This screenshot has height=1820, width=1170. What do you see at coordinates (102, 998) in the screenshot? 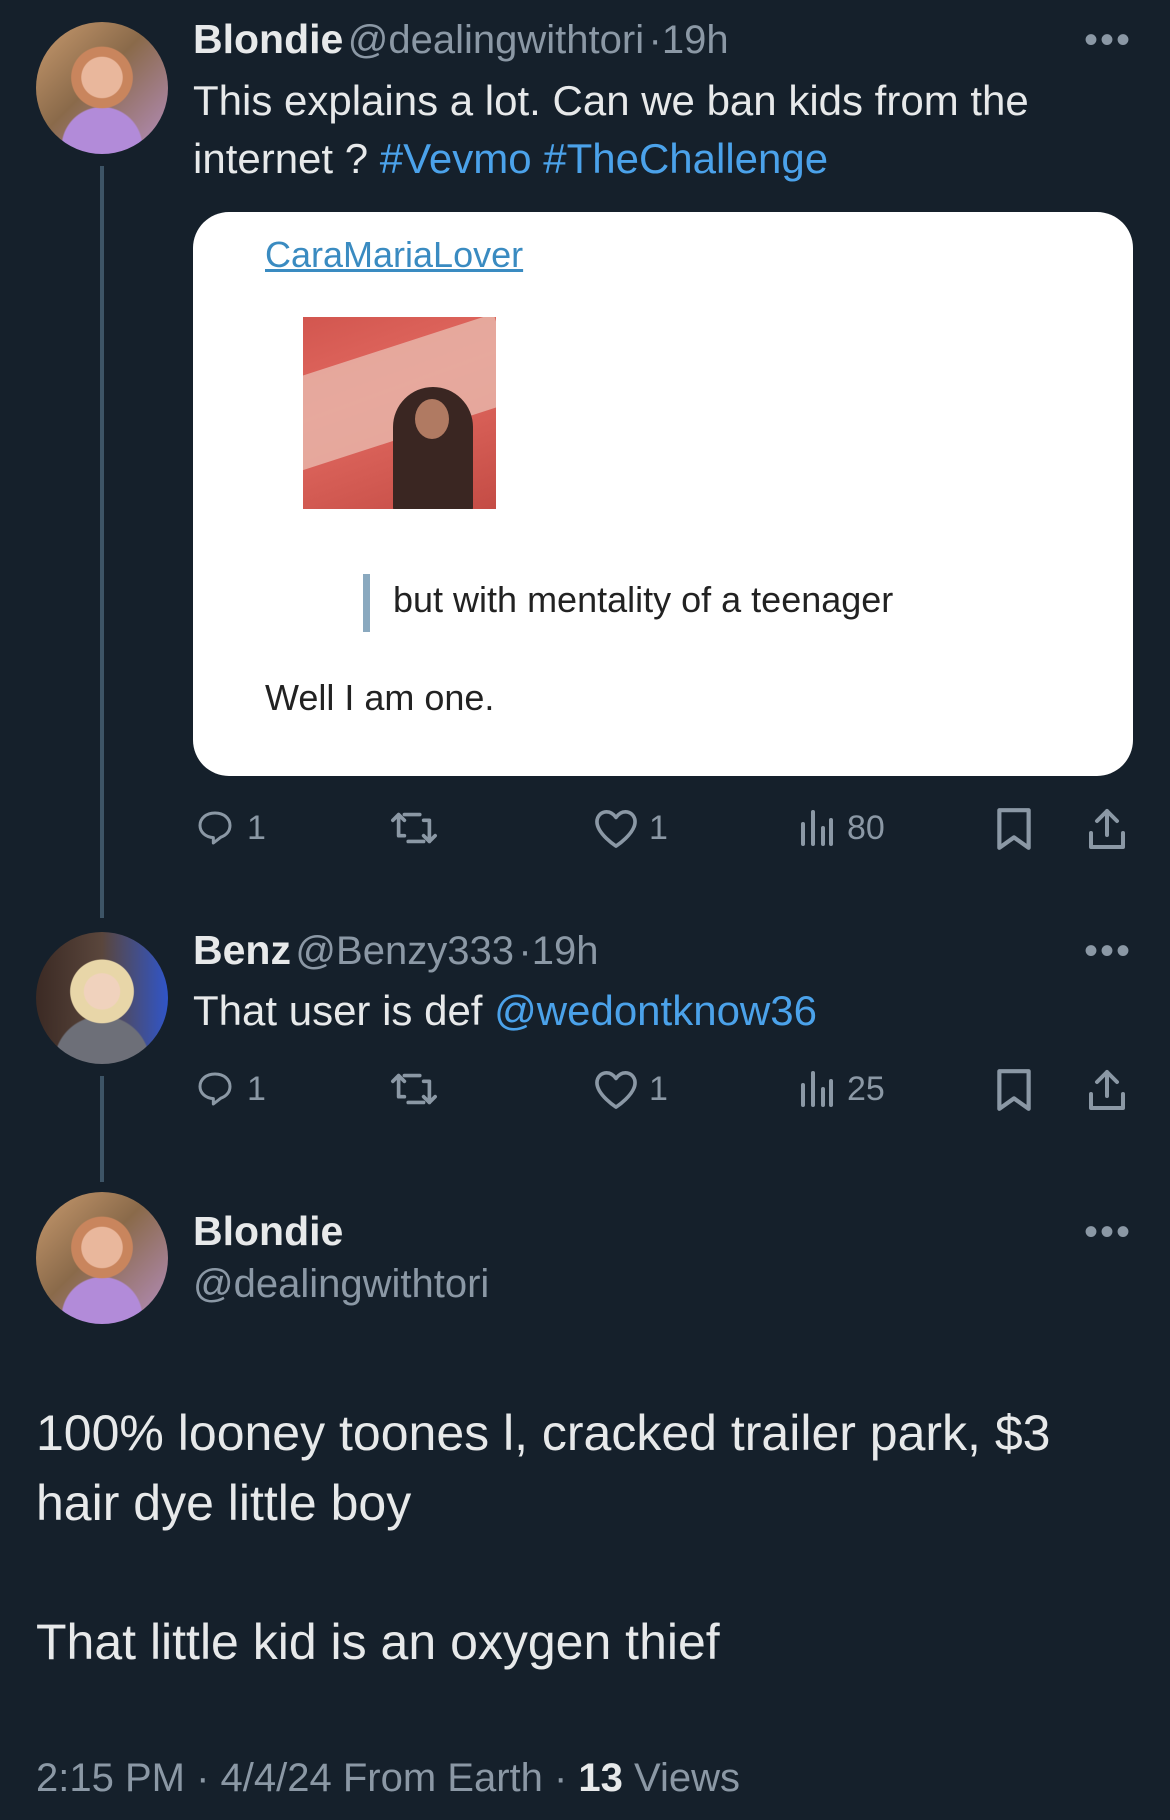
I see `avatar-benz` at bounding box center [102, 998].